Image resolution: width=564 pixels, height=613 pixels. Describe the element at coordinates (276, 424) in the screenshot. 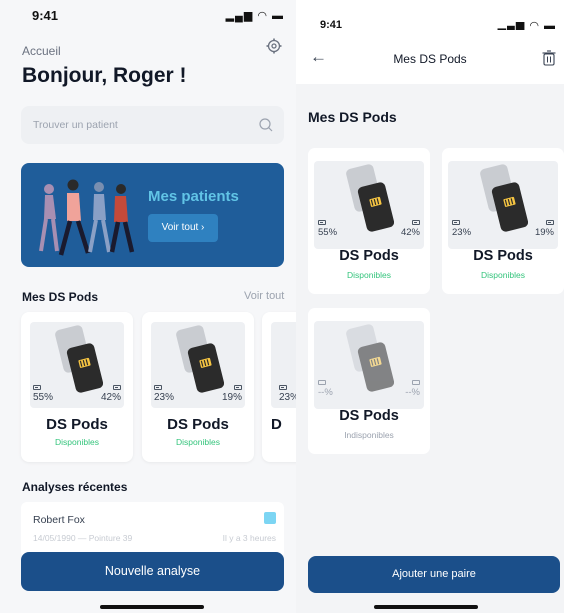

I see `pod-name: D` at that location.